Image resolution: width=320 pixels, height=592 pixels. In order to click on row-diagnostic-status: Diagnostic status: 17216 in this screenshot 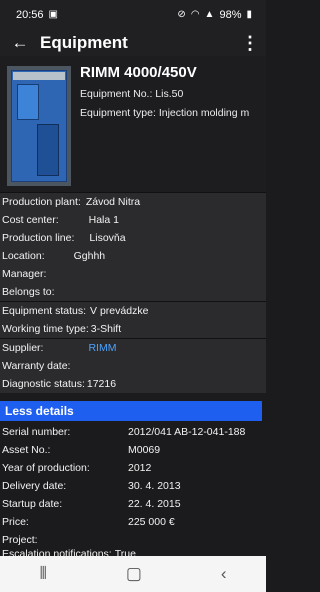, I will do `click(133, 384)`.